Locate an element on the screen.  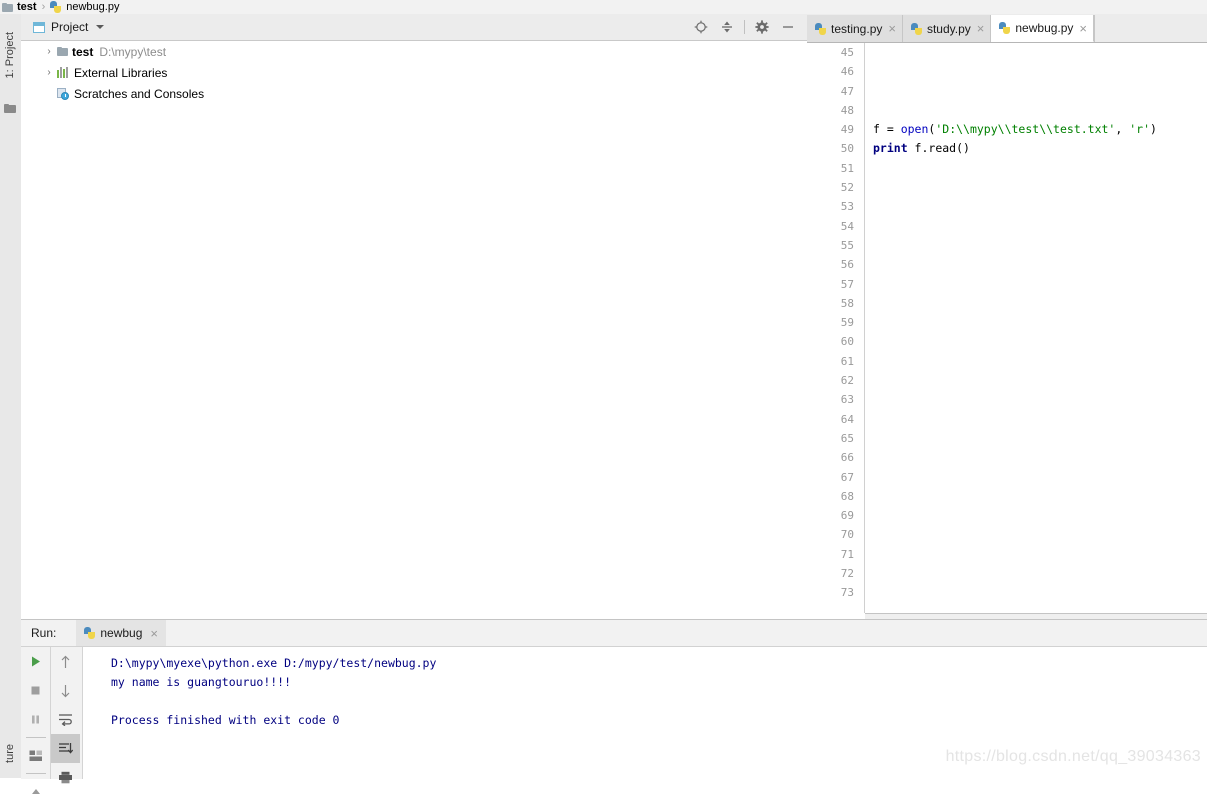
arrow-down-icon is located at coordinates (65, 690).